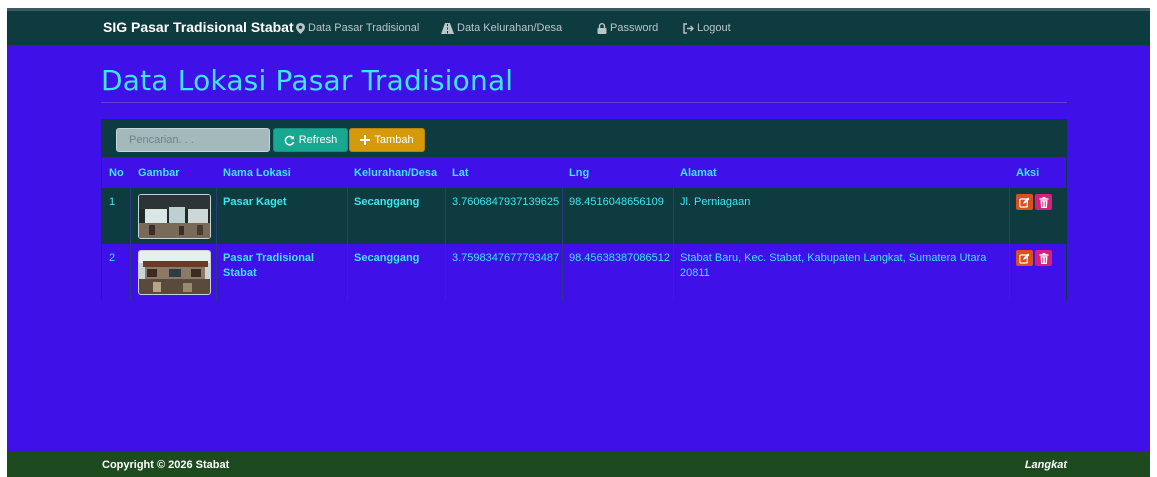  I want to click on add-button: Tambah, so click(387, 140).